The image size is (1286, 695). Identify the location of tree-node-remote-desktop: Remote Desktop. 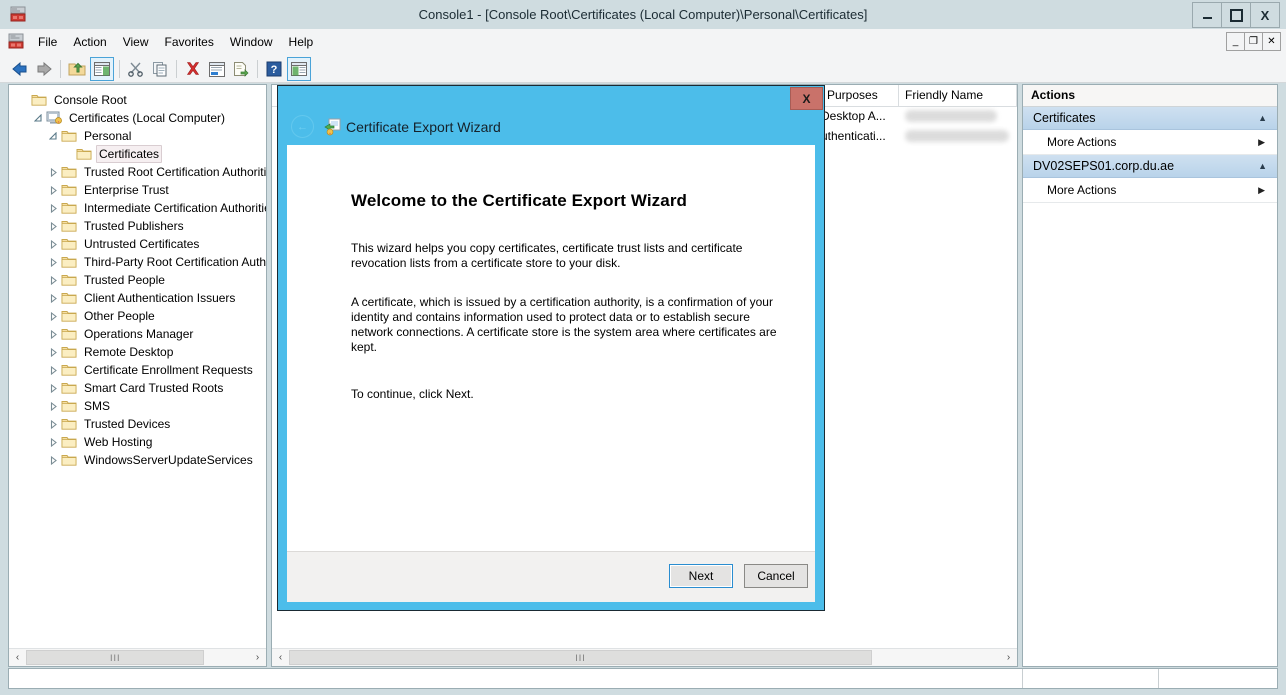
(137, 352).